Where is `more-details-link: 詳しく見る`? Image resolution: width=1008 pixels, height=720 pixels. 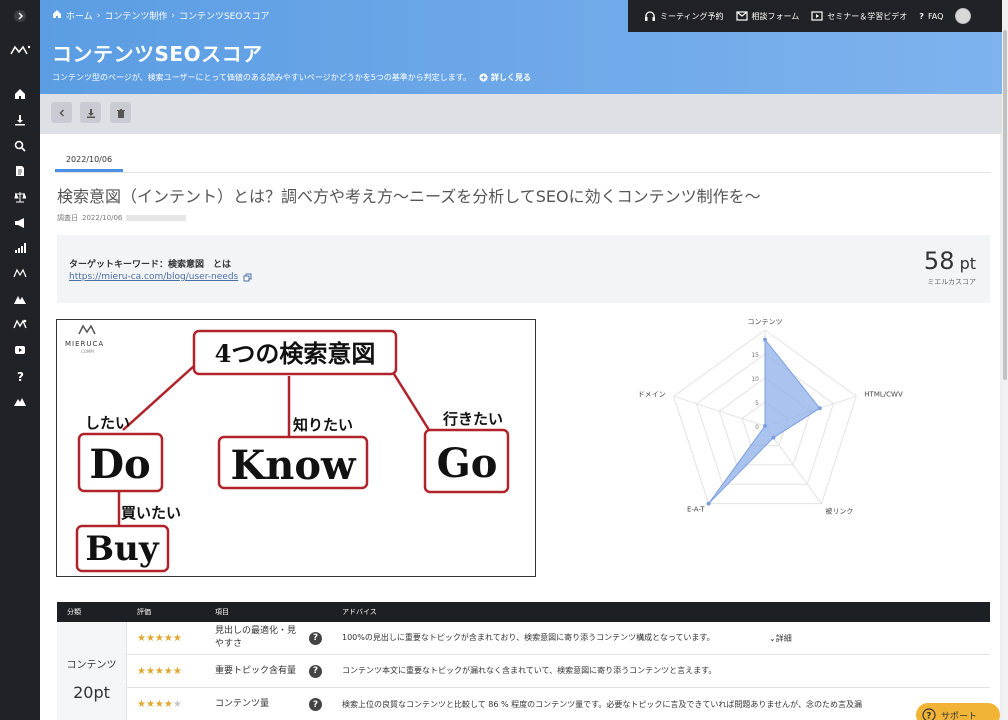 more-details-link: 詳しく見る is located at coordinates (505, 77).